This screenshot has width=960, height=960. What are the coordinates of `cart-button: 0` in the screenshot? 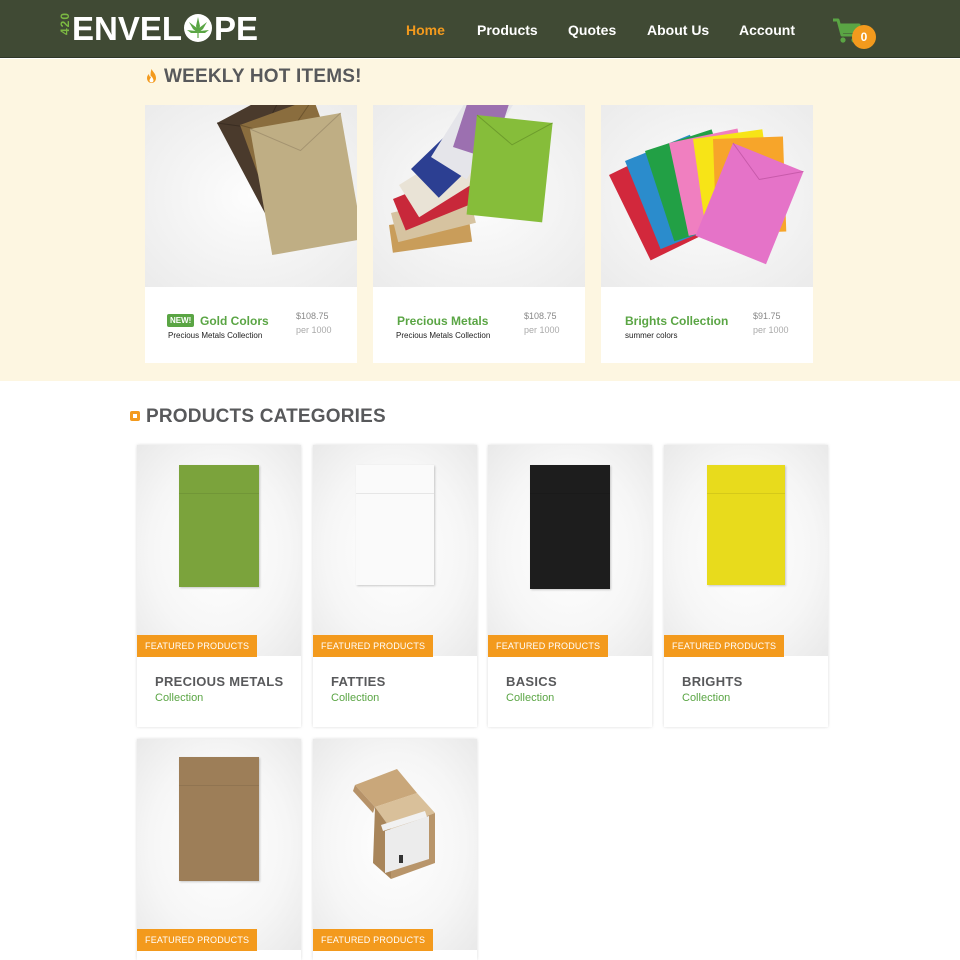 It's located at (855, 33).